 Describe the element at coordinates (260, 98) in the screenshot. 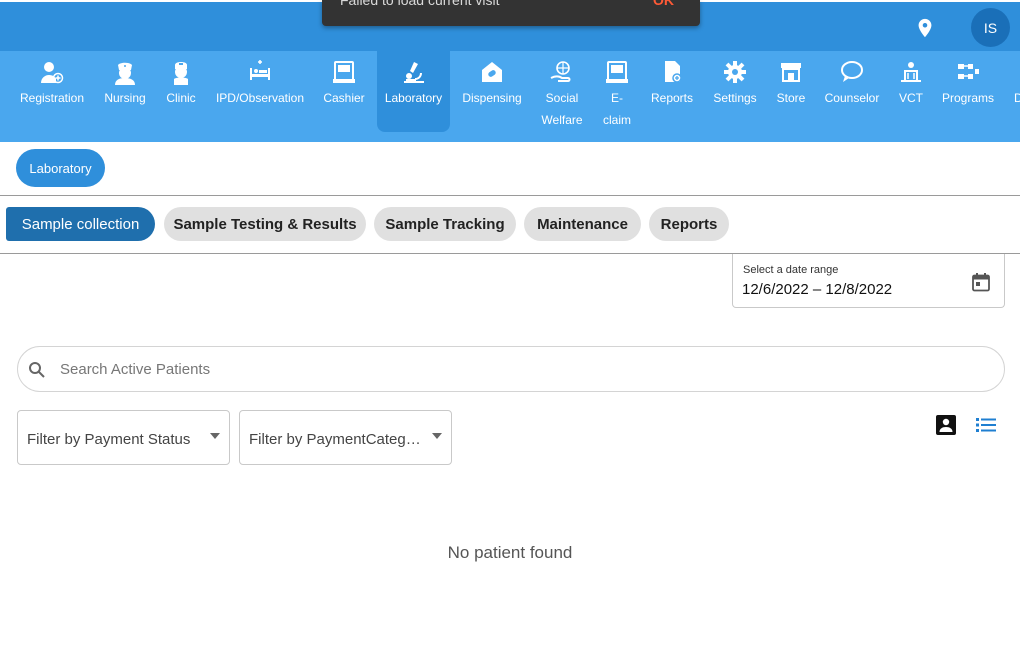

I see `module-label: IPD/Observation` at that location.